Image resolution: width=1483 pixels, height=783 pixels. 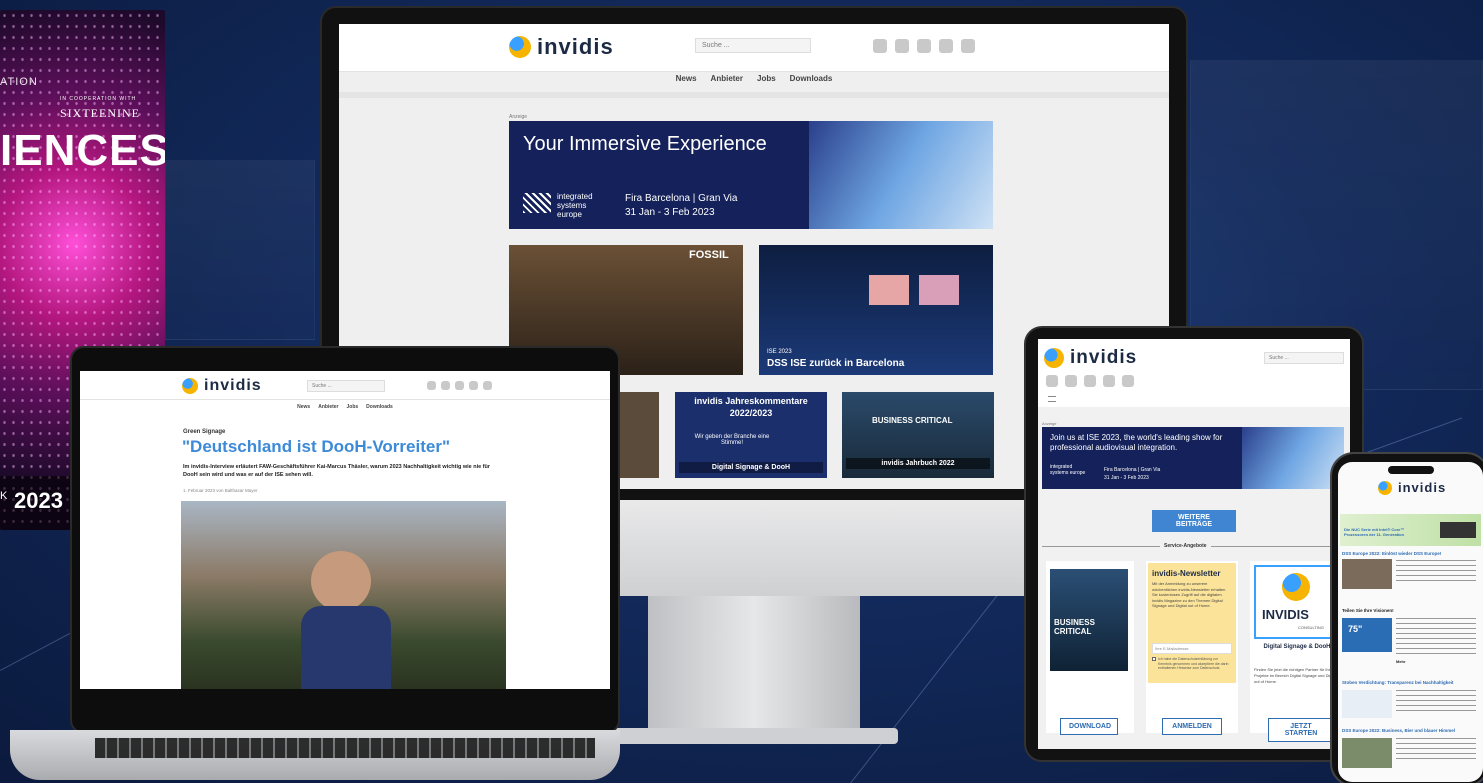 I want to click on ad-image, so click(x=901, y=175).